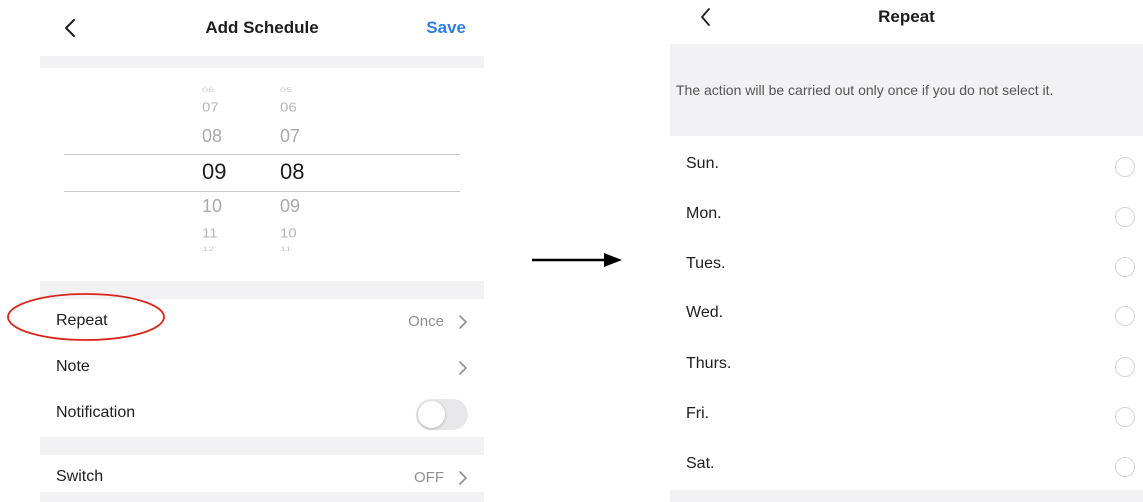 This screenshot has height=502, width=1143. What do you see at coordinates (86, 317) in the screenshot?
I see `highlight-ellipse` at bounding box center [86, 317].